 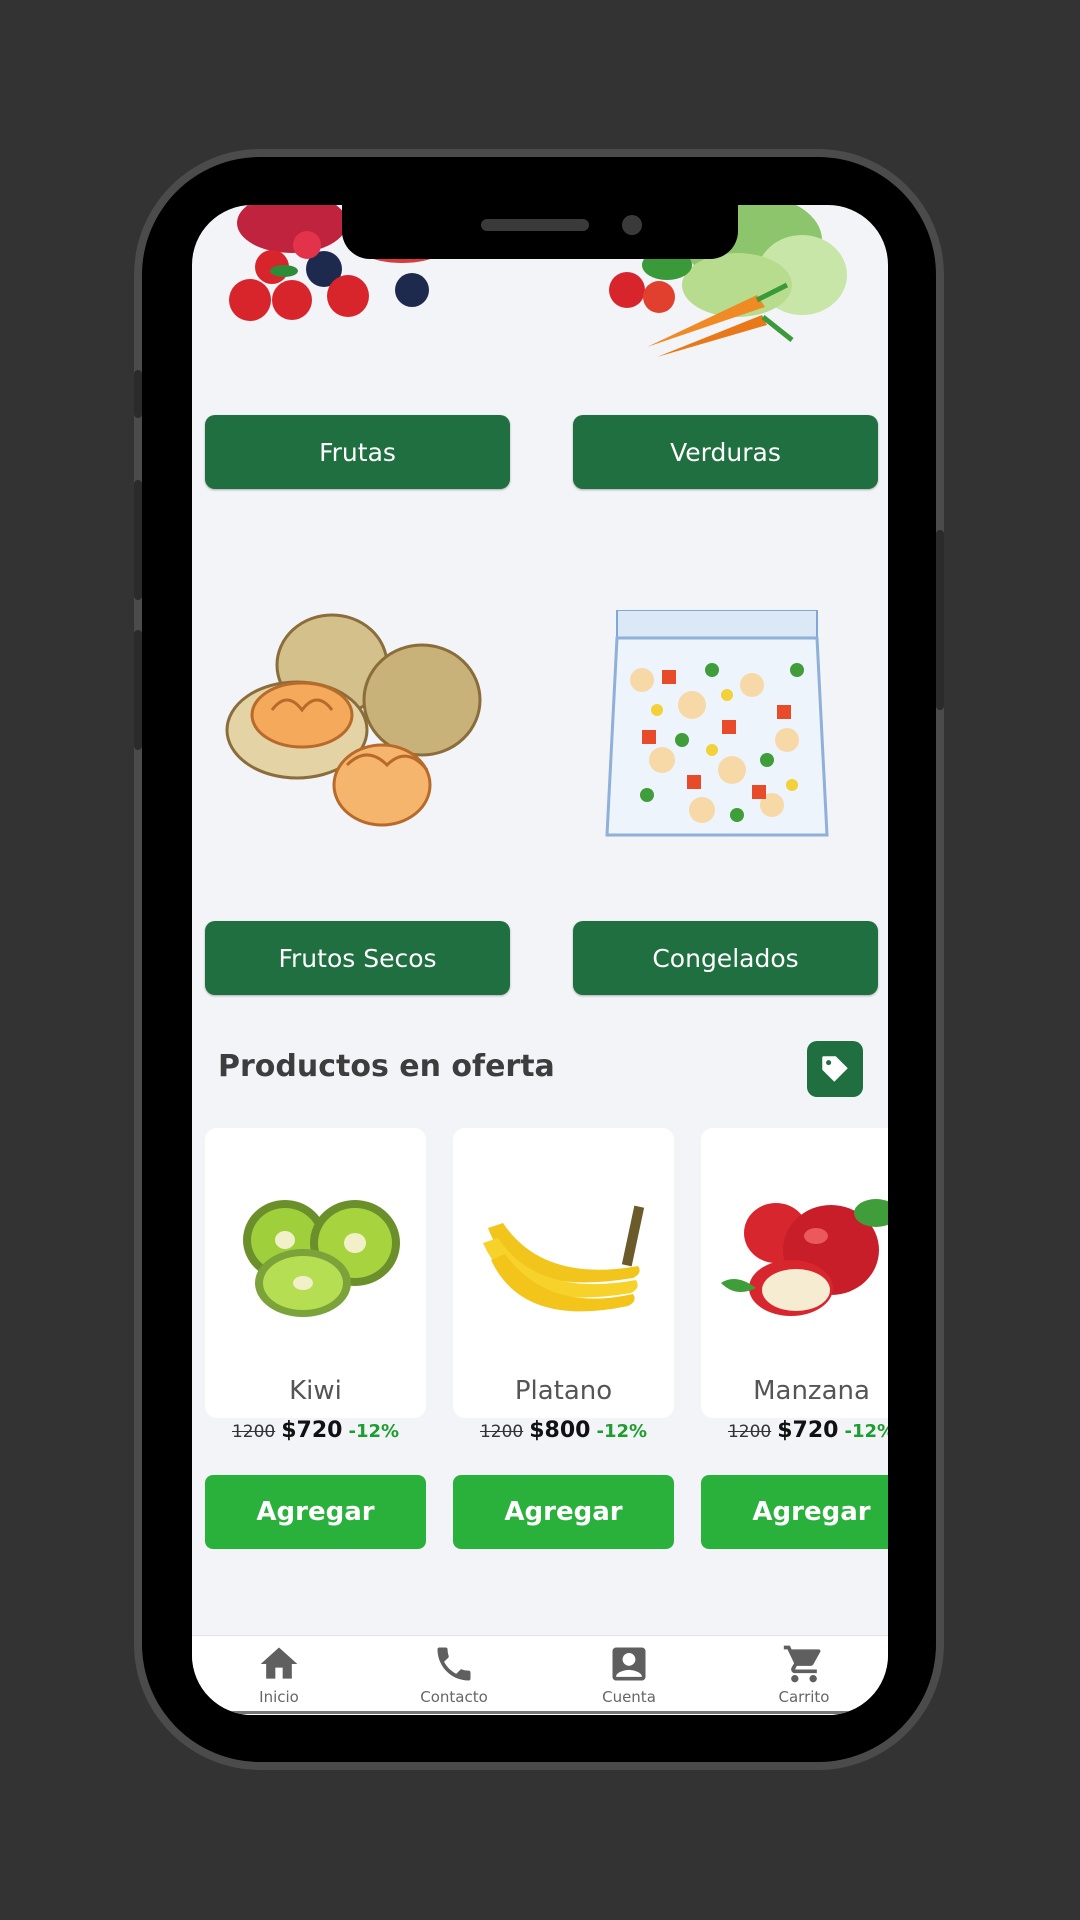 What do you see at coordinates (940, 620) in the screenshot?
I see `phone-power-button` at bounding box center [940, 620].